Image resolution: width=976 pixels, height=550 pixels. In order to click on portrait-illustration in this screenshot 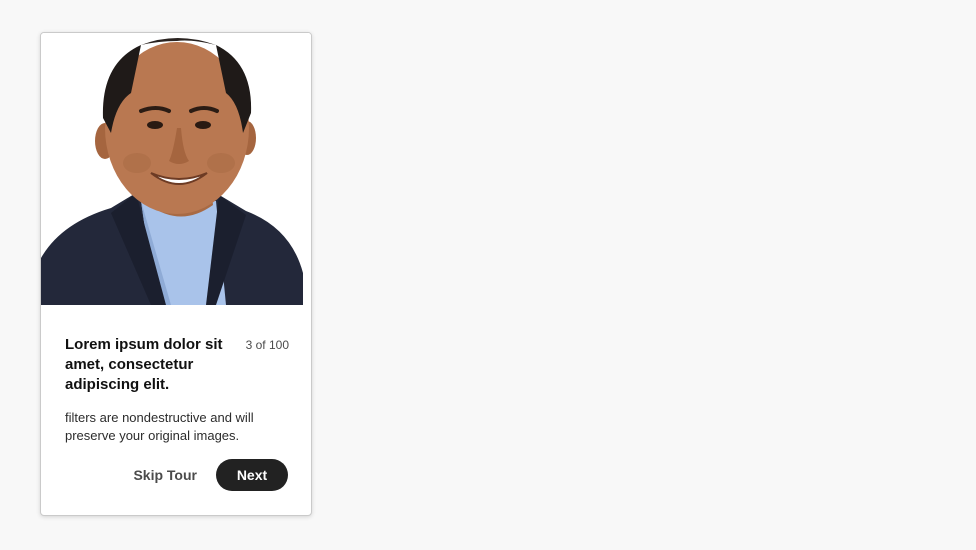, I will do `click(176, 169)`.